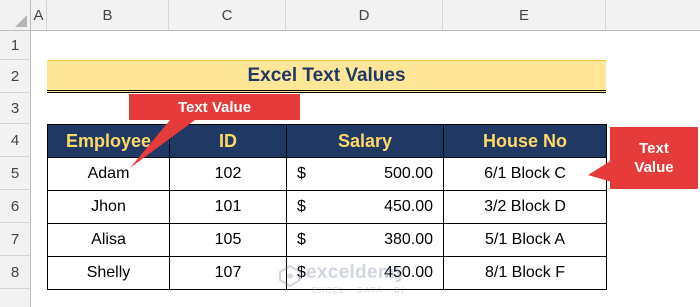 Image resolution: width=700 pixels, height=307 pixels. I want to click on column-header-b: B, so click(108, 15).